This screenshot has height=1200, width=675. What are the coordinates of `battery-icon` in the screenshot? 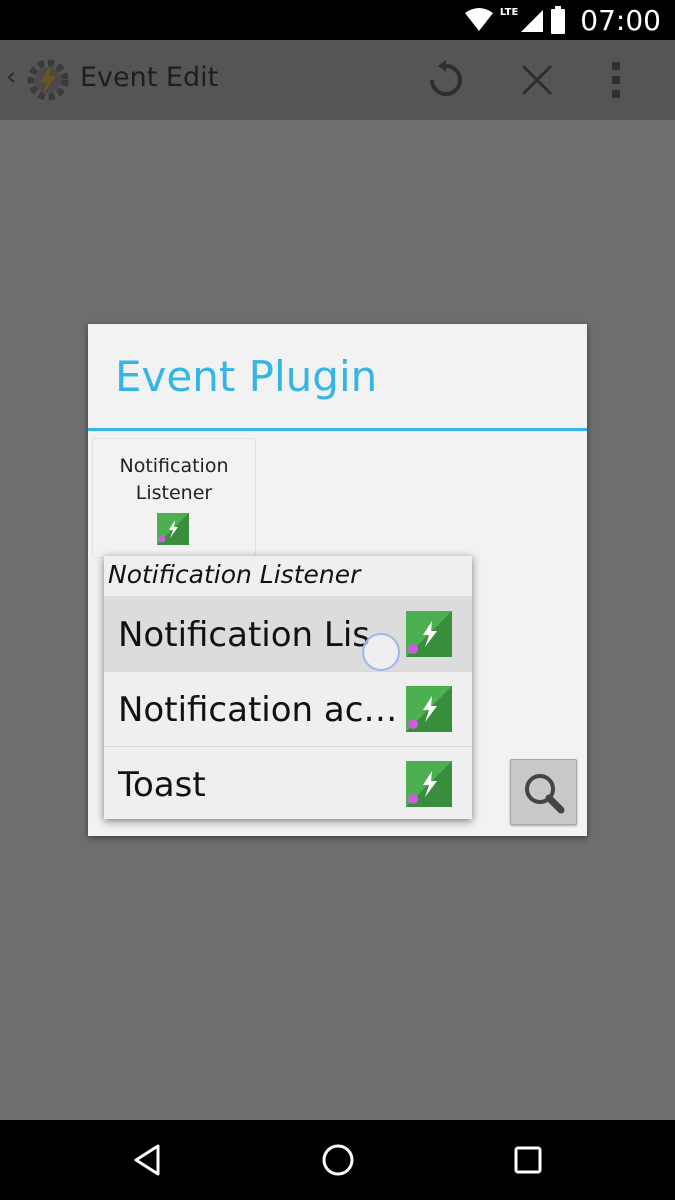 It's located at (558, 20).